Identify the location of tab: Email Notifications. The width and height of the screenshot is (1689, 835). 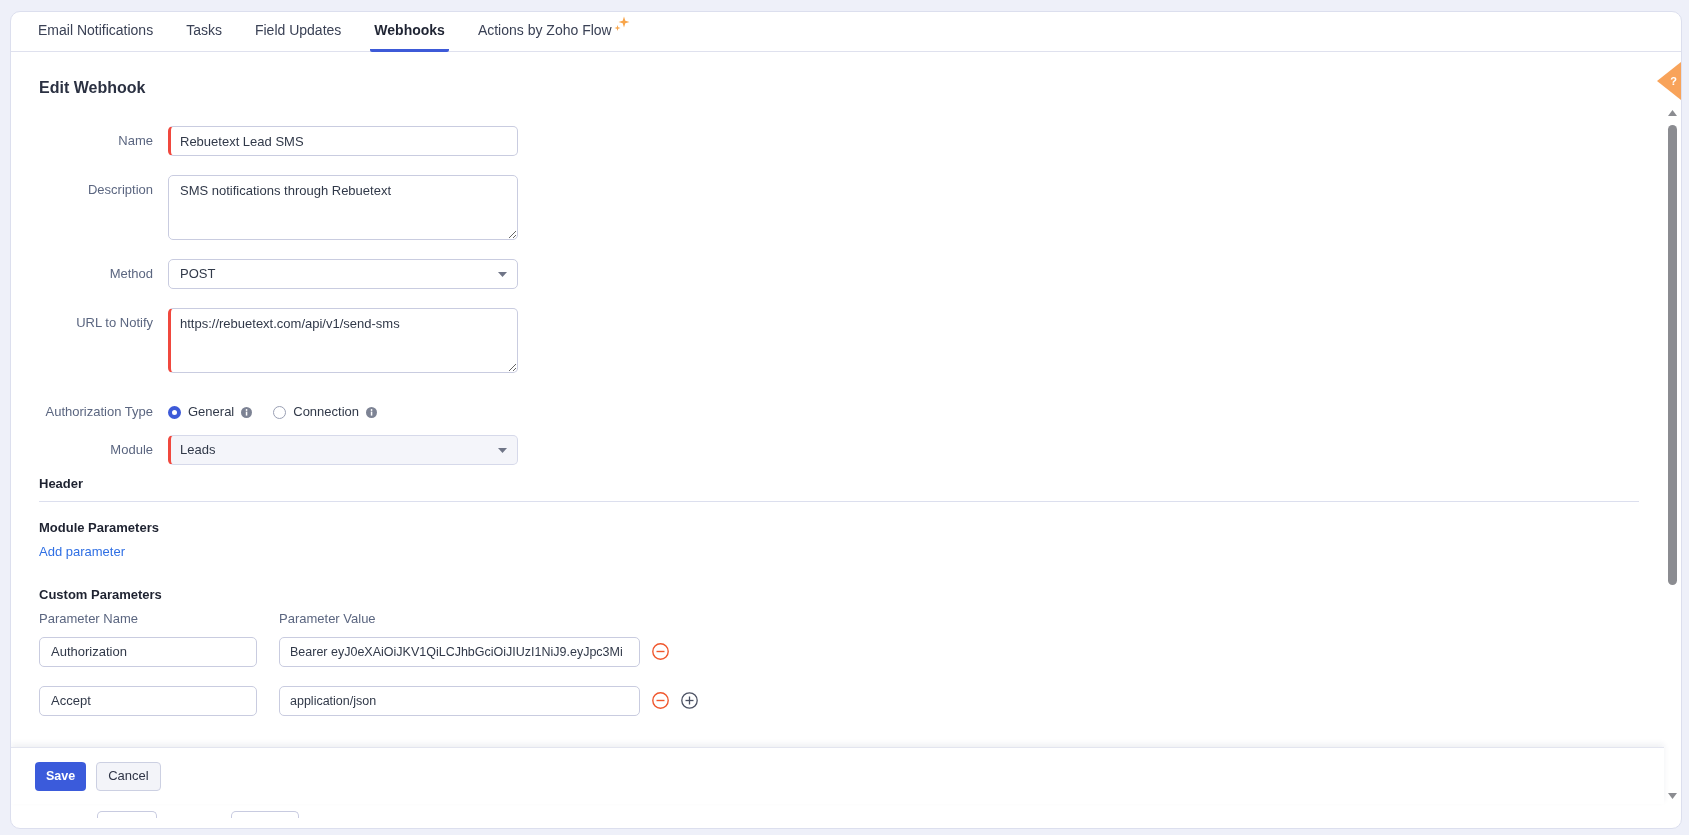
(96, 32).